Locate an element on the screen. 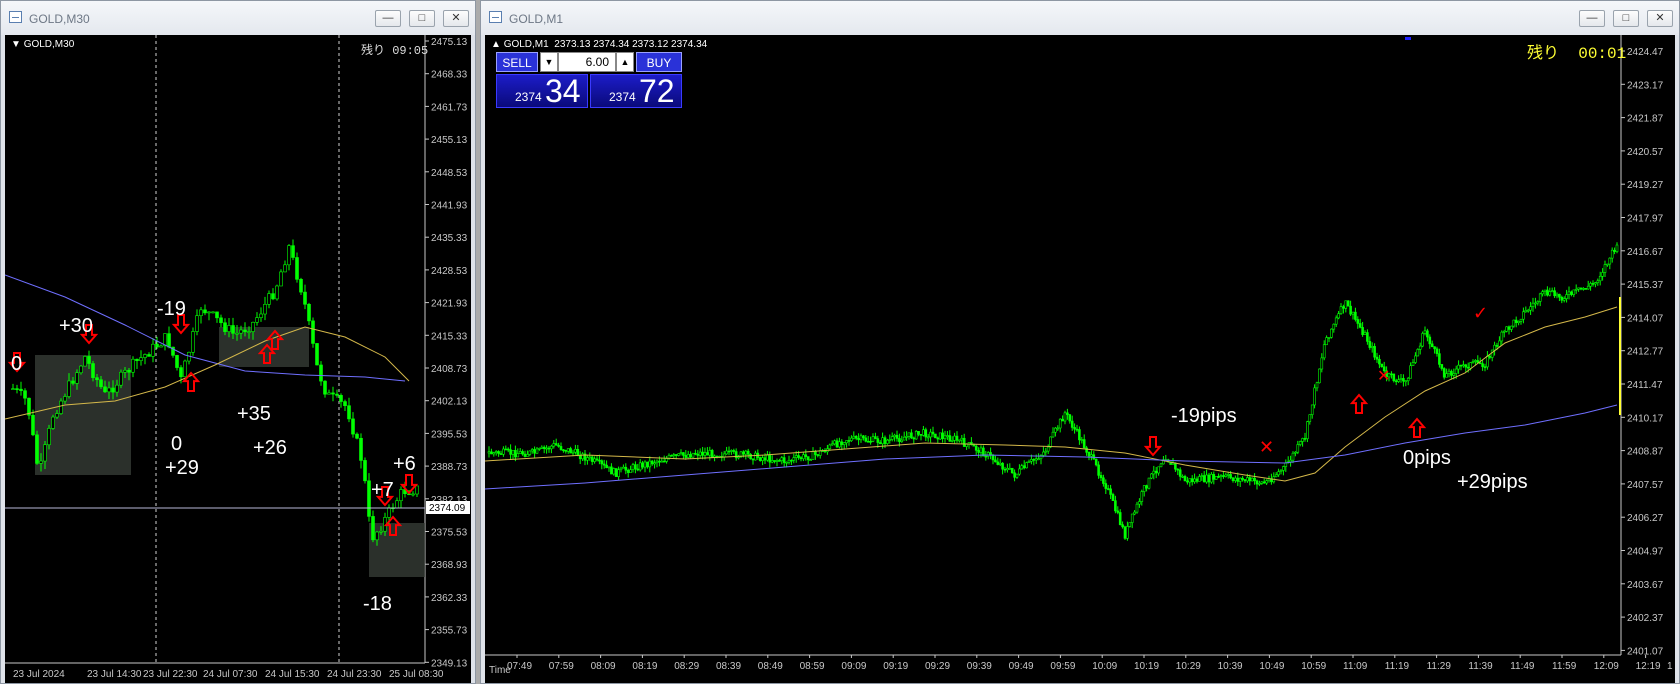  left-window-title: GOLD,M30 is located at coordinates (59, 19).